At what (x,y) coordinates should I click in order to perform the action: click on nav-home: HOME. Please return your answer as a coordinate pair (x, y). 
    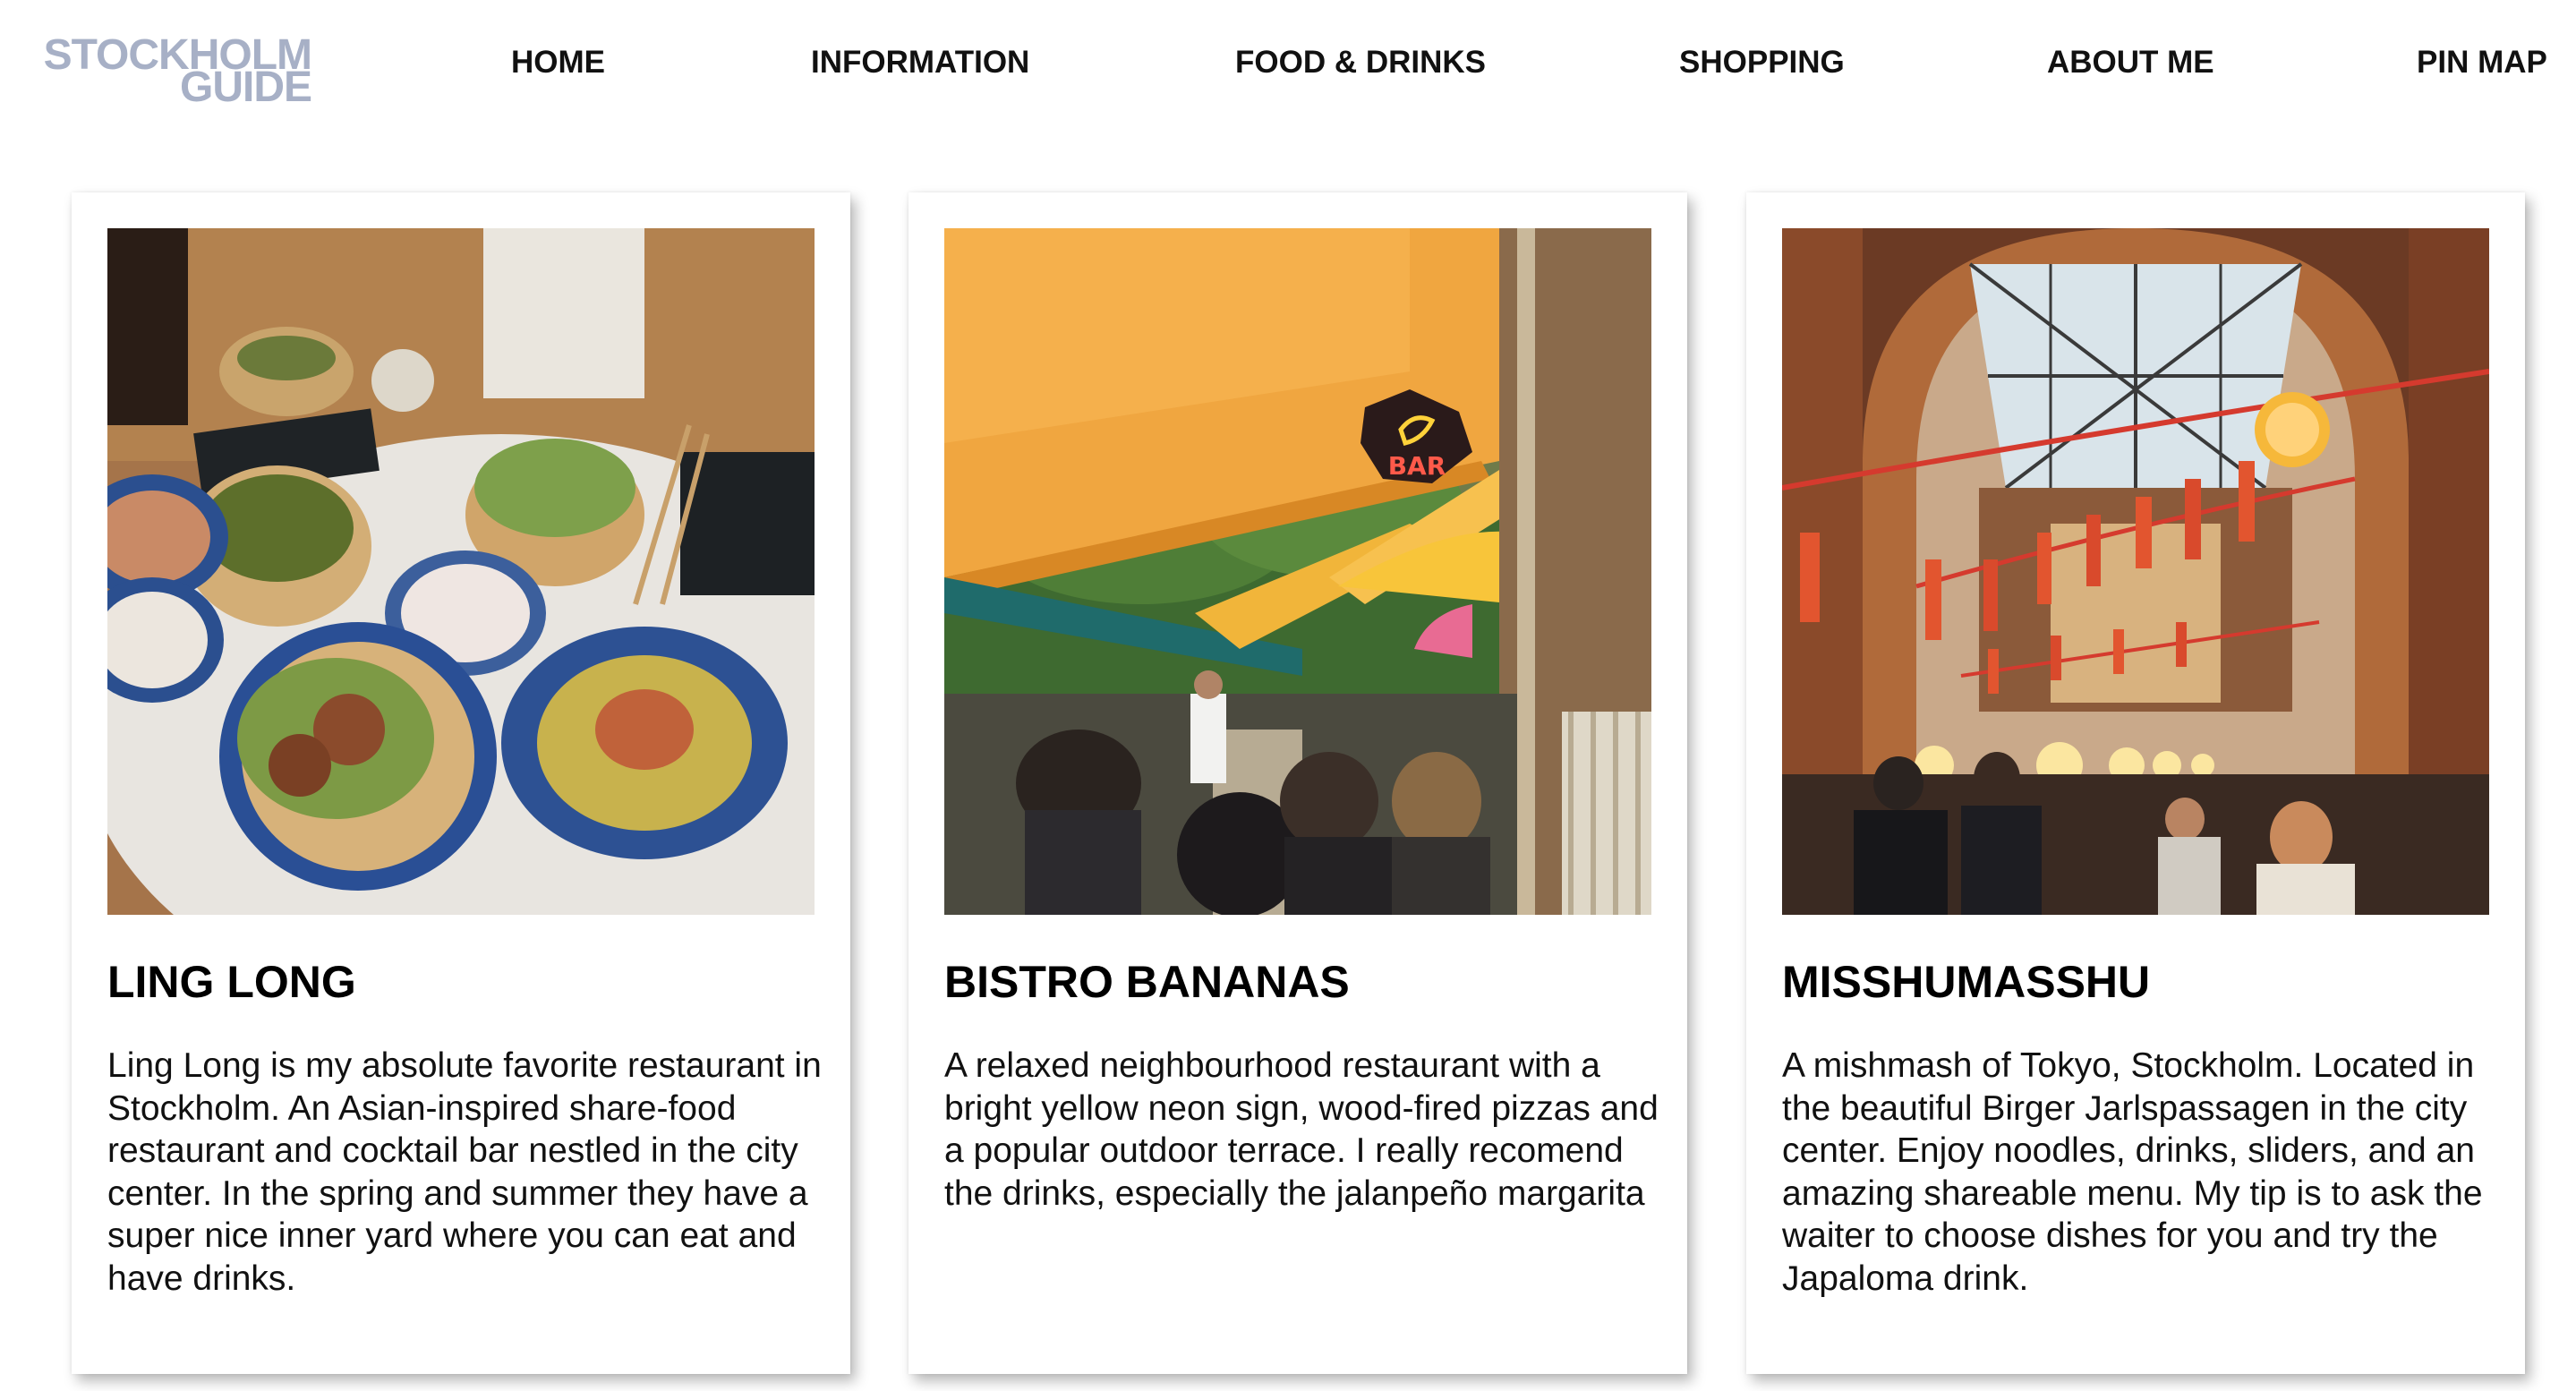
    Looking at the image, I should click on (558, 63).